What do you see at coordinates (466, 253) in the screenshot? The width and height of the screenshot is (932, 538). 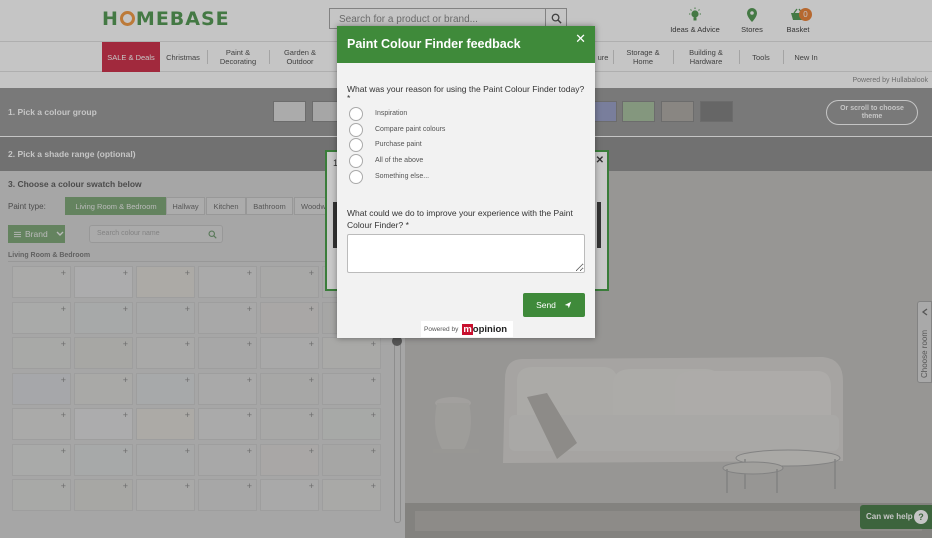 I see `improvement-textarea` at bounding box center [466, 253].